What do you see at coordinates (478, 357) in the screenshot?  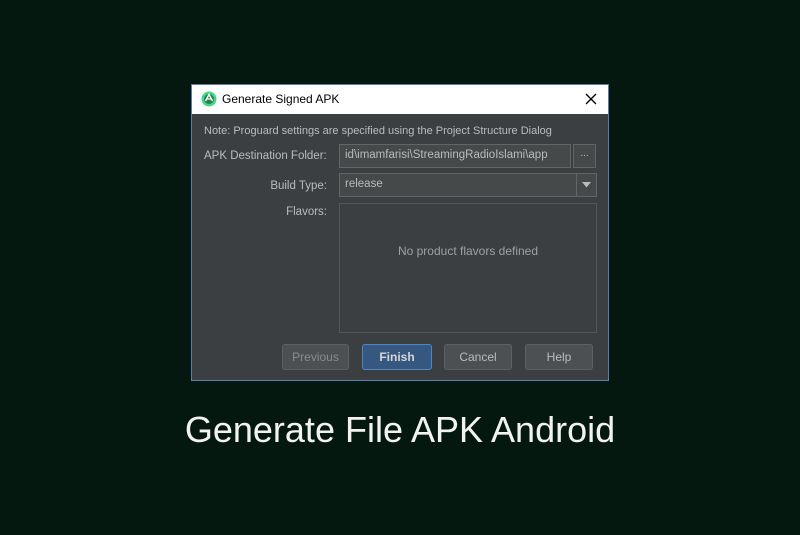 I see `cancel-button: Cancel` at bounding box center [478, 357].